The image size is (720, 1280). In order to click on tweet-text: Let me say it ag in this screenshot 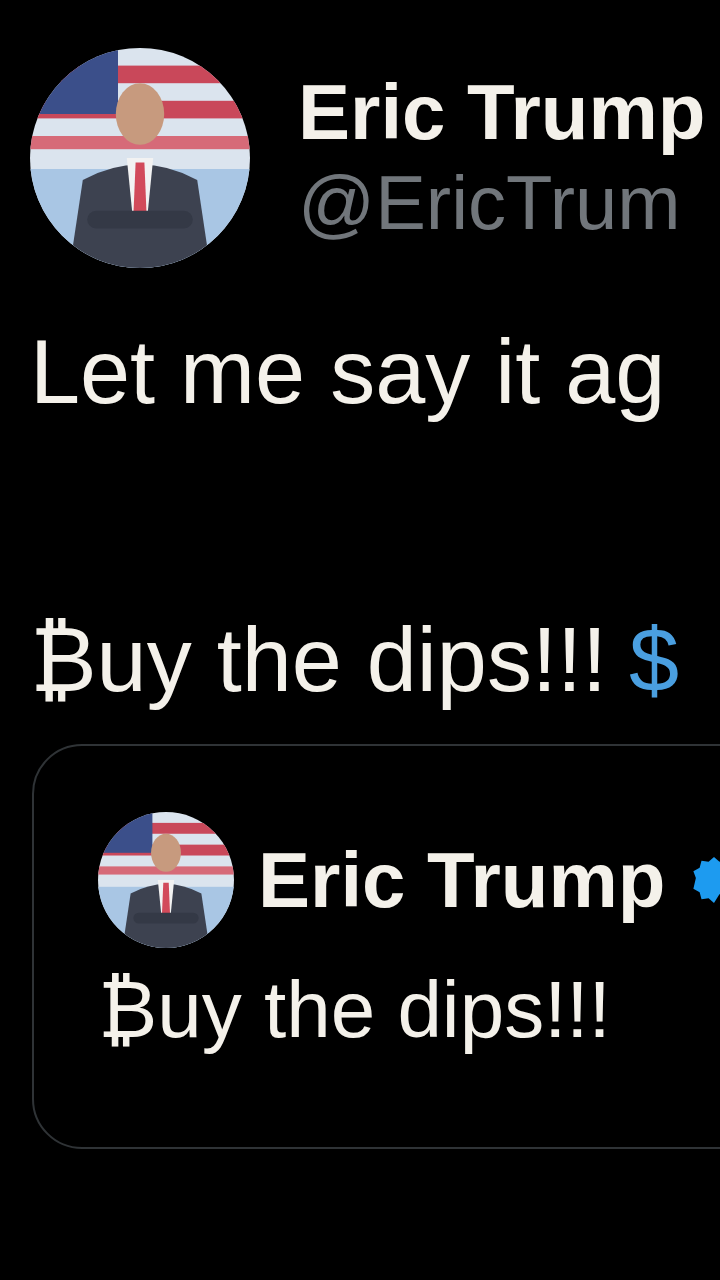, I will do `click(348, 372)`.